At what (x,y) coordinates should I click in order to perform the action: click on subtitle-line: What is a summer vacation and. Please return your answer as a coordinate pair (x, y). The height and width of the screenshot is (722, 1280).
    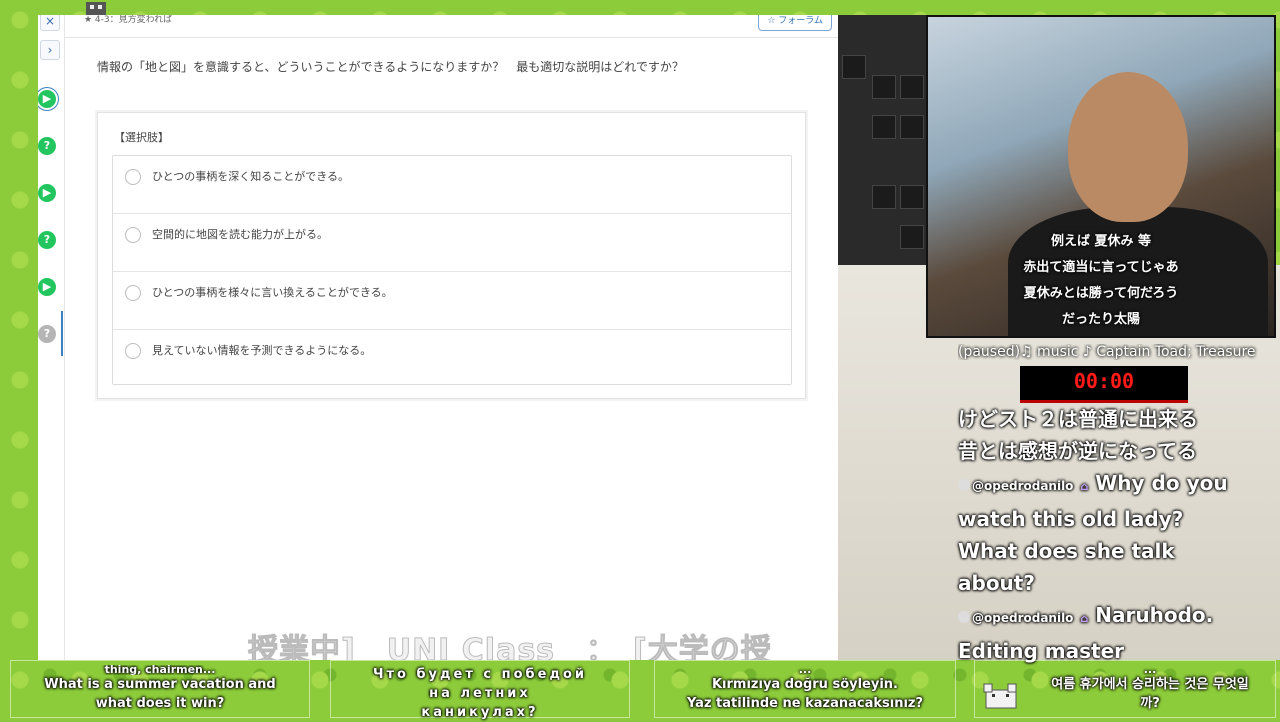
    Looking at the image, I should click on (160, 684).